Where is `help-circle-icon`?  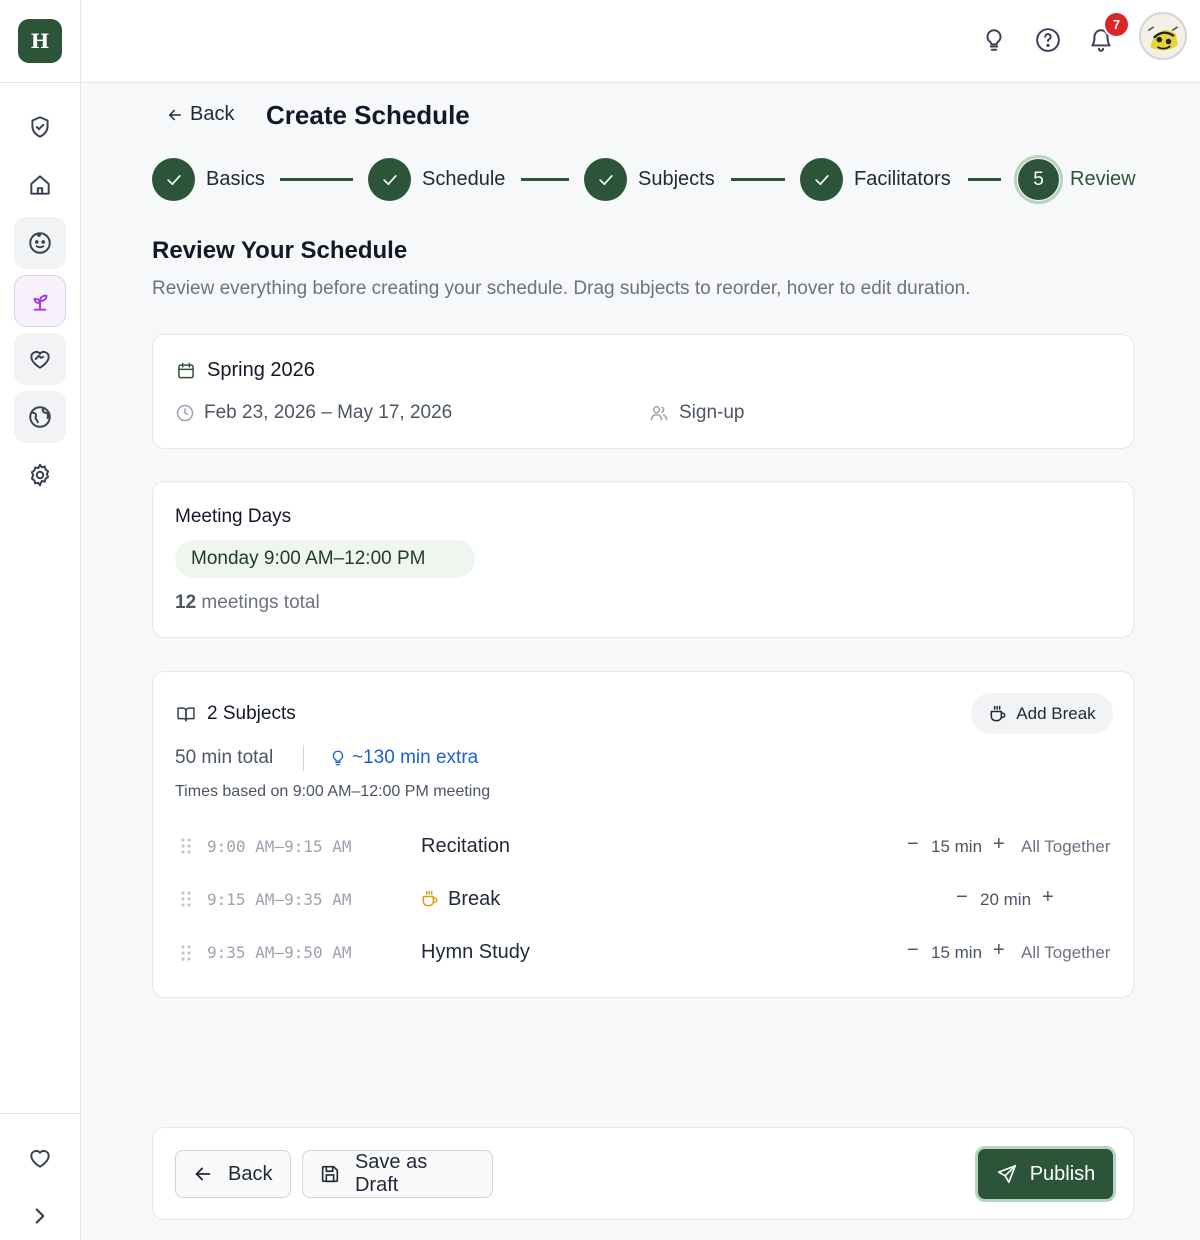 help-circle-icon is located at coordinates (1048, 40).